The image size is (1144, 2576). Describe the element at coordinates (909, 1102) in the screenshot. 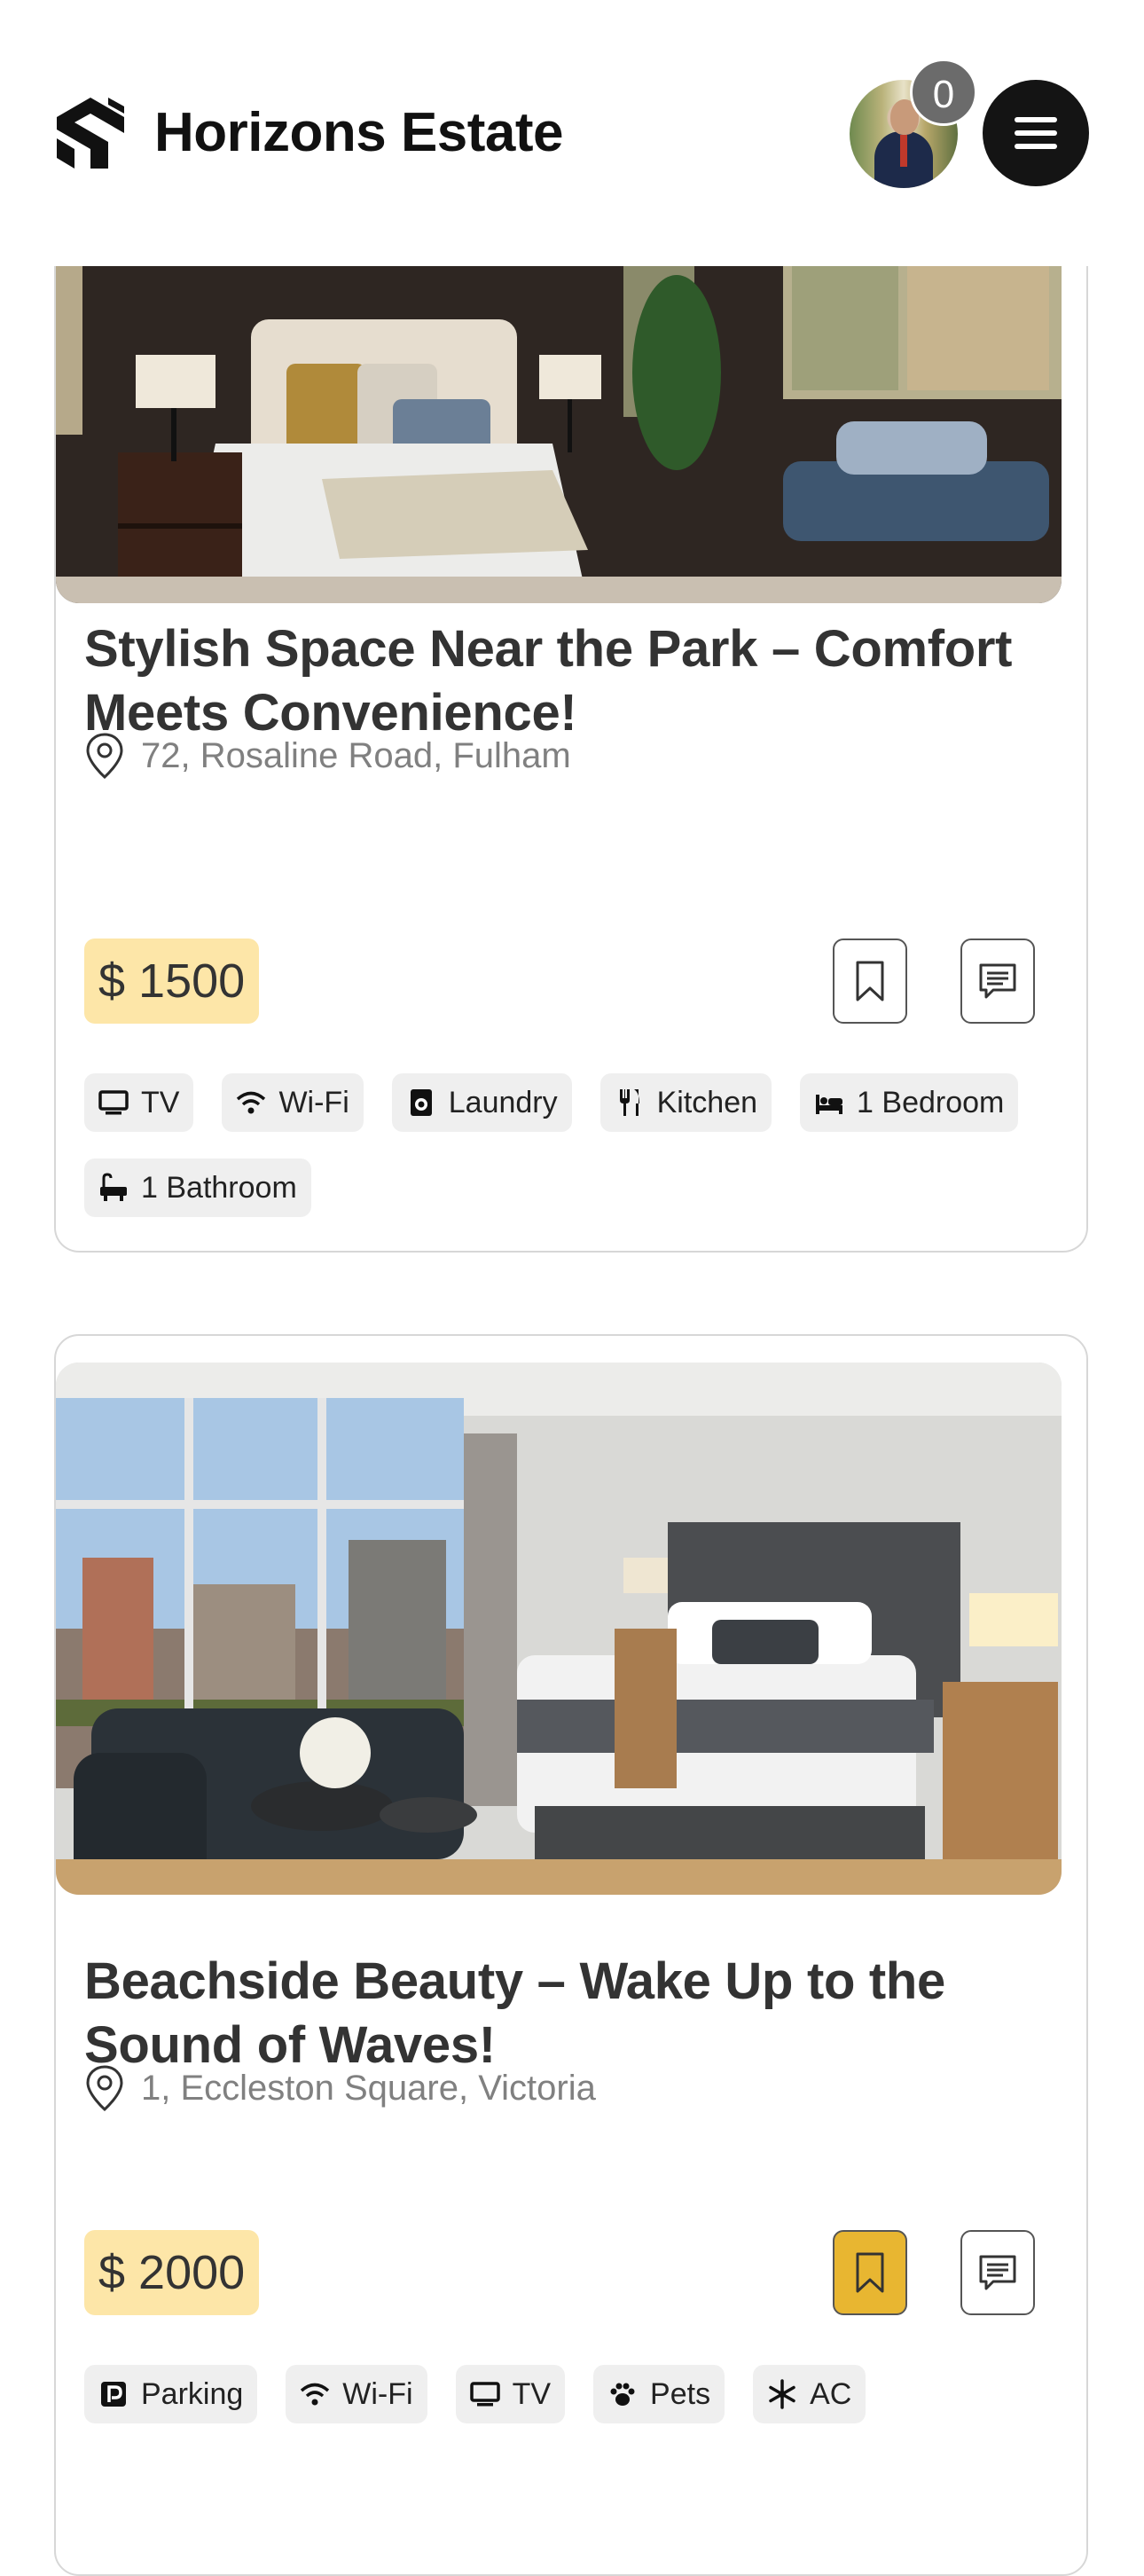

I see `amenity-tag: 1 Bedroom` at that location.